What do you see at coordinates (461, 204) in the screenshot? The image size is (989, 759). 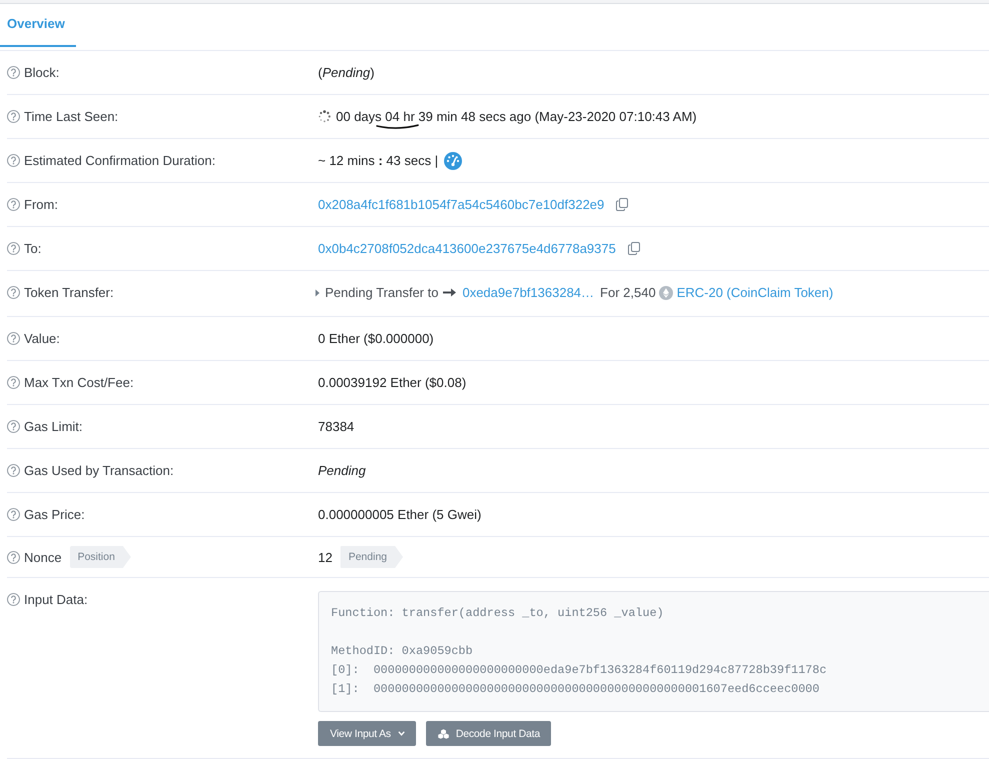 I see `address-link: 0x208a4fc1f681b1054f7a54c5460bc7e10df322e9` at bounding box center [461, 204].